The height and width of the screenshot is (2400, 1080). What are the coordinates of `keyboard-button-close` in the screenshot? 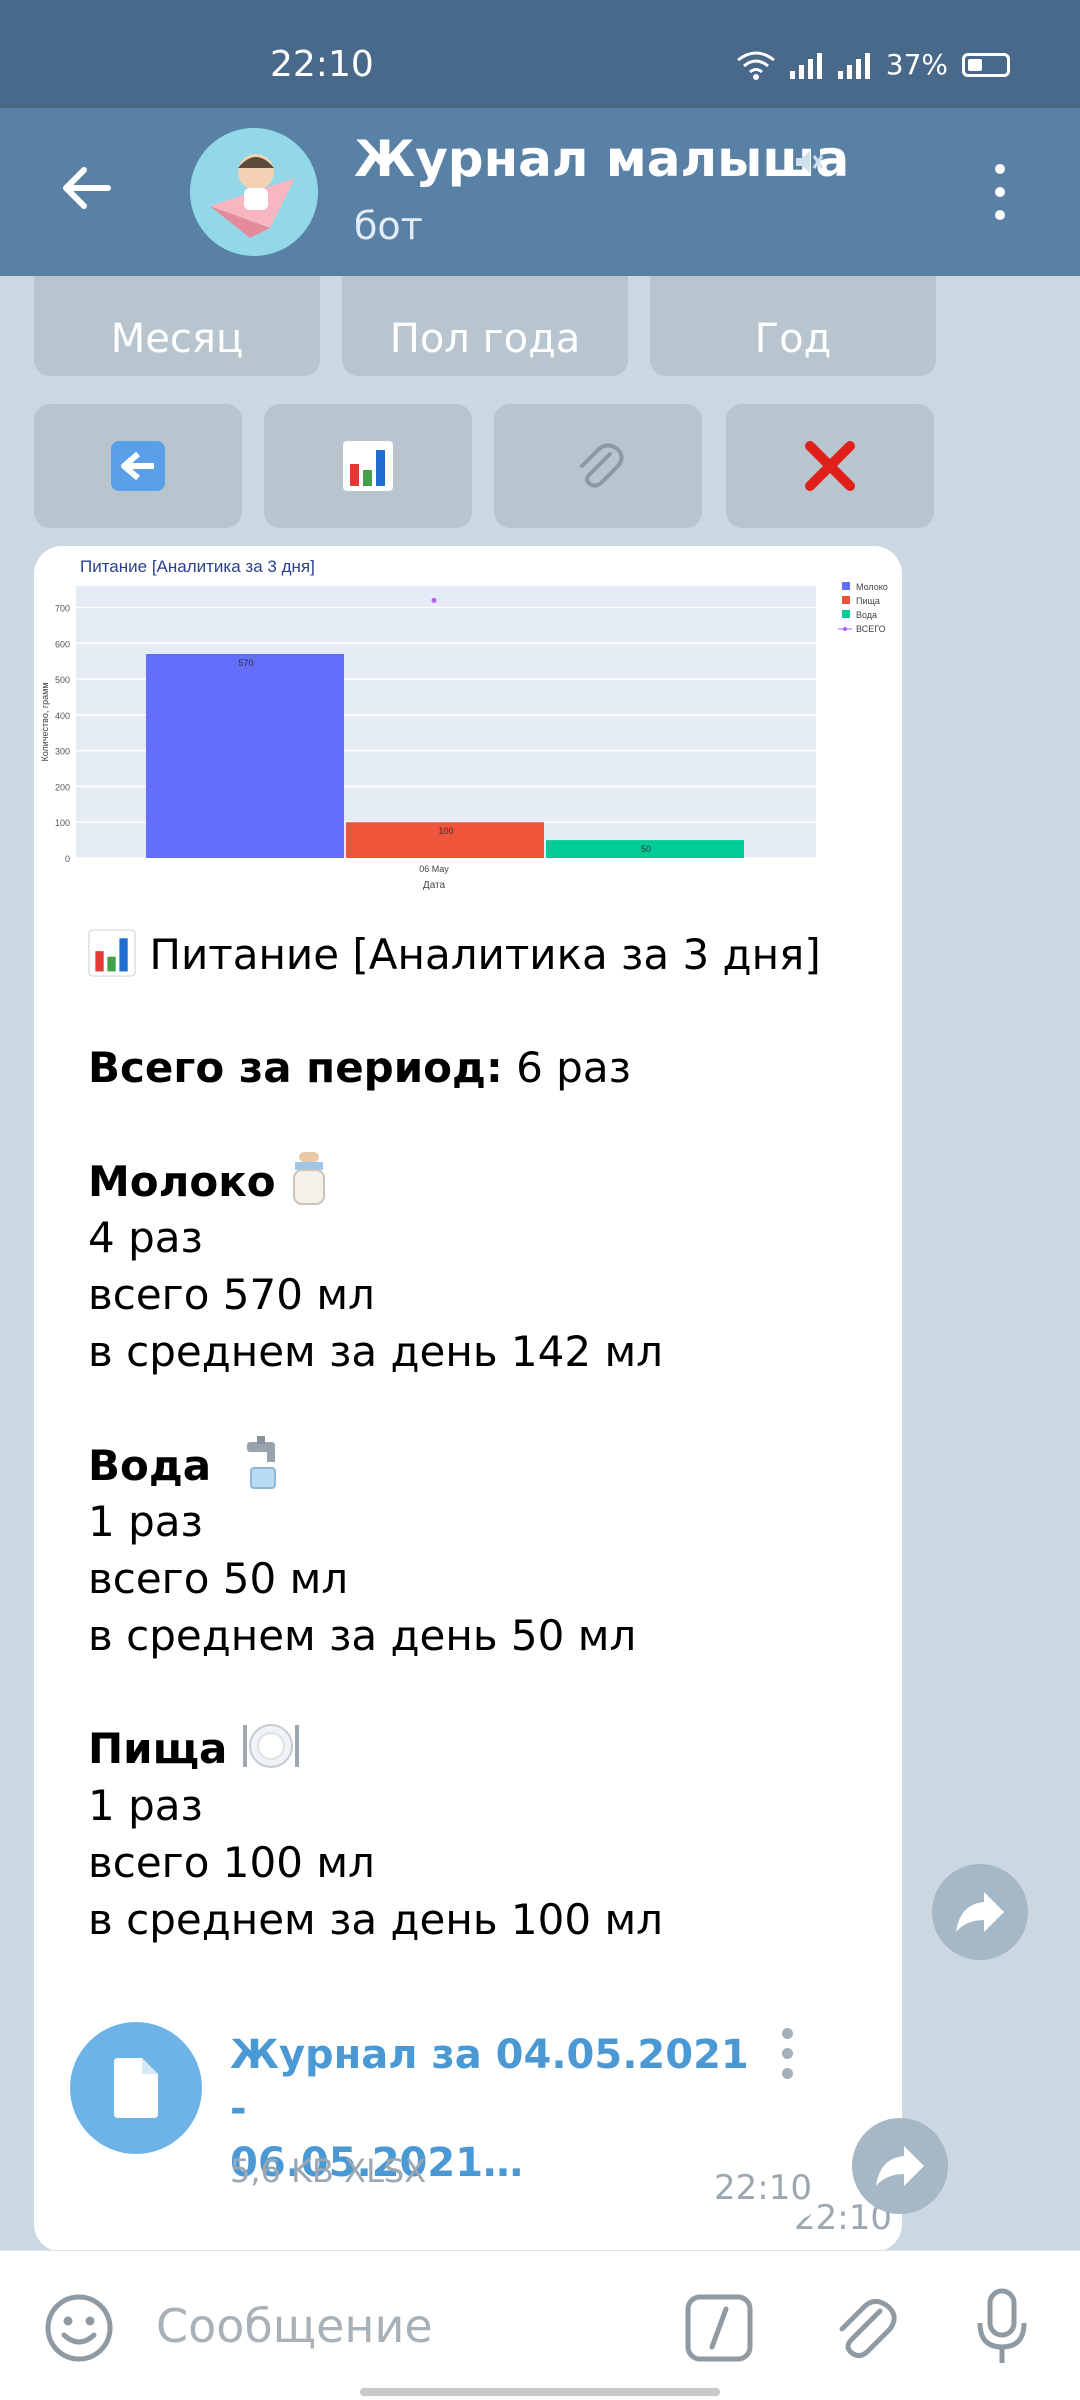 It's located at (830, 466).